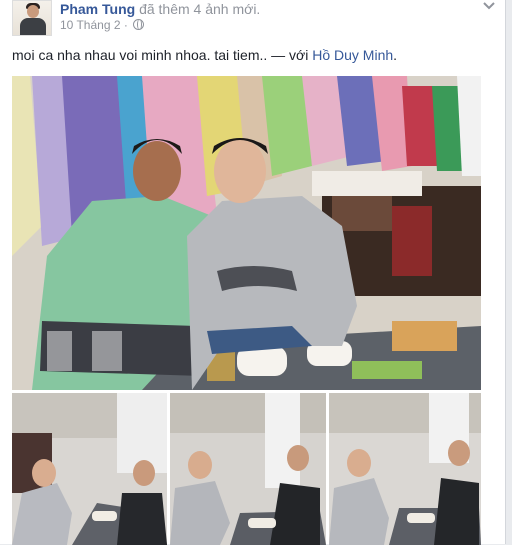 This screenshot has width=512, height=545. What do you see at coordinates (33, 11) in the screenshot?
I see `avatar-head` at bounding box center [33, 11].